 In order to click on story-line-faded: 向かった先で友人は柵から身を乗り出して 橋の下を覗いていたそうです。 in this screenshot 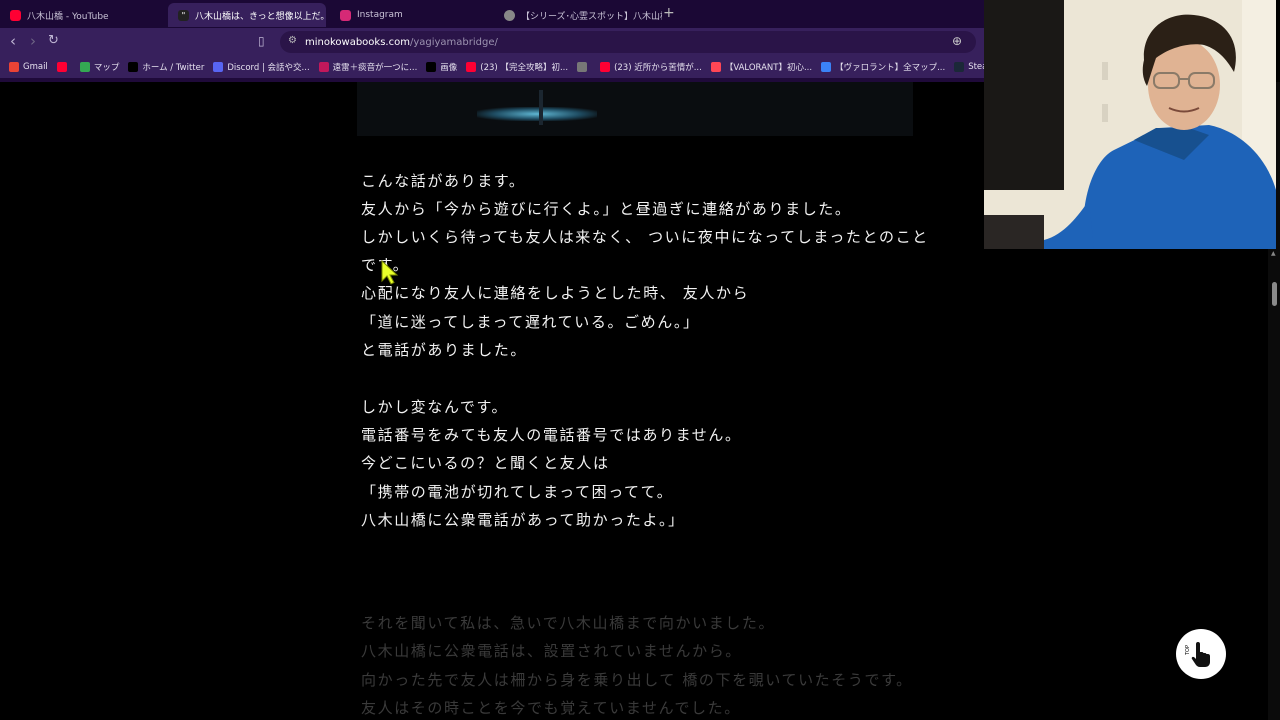, I will do `click(637, 680)`.